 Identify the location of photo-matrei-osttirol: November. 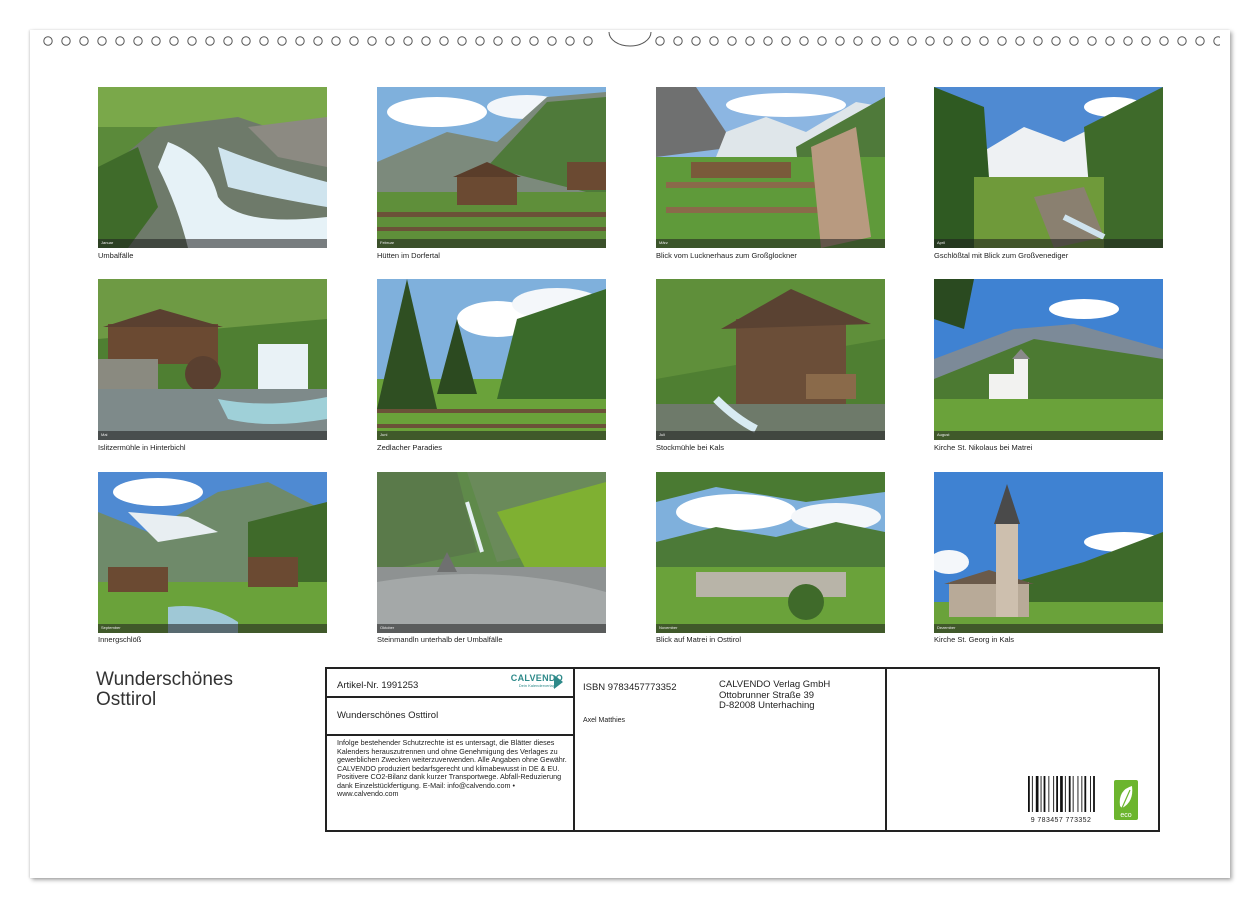
(770, 552).